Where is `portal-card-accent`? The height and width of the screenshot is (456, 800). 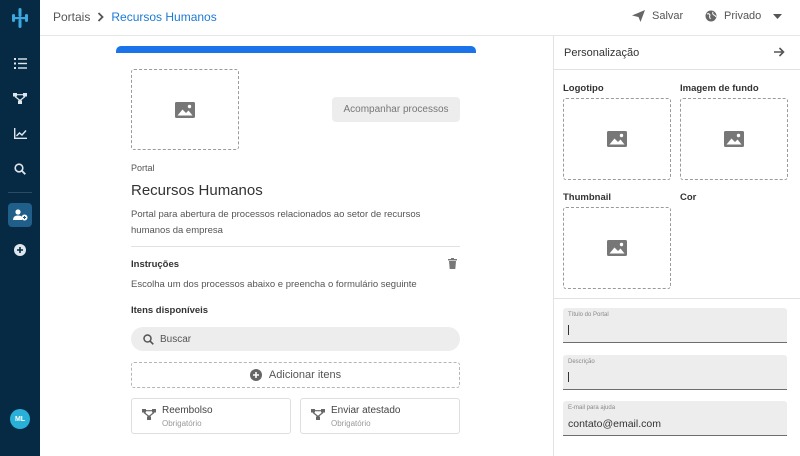 portal-card-accent is located at coordinates (296, 49).